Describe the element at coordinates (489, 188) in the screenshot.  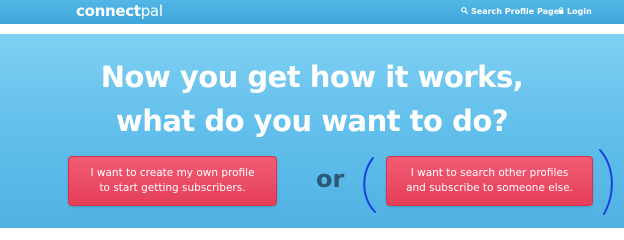
I see `search-profiles-label-line-2: and subscribe to someone else.` at that location.